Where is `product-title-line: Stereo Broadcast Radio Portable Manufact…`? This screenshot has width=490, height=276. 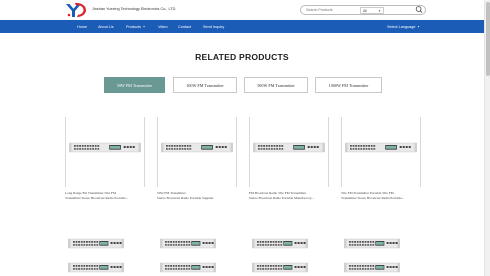
product-title-line: Stereo Broadcast Radio Portable Manufact… is located at coordinates (281, 198).